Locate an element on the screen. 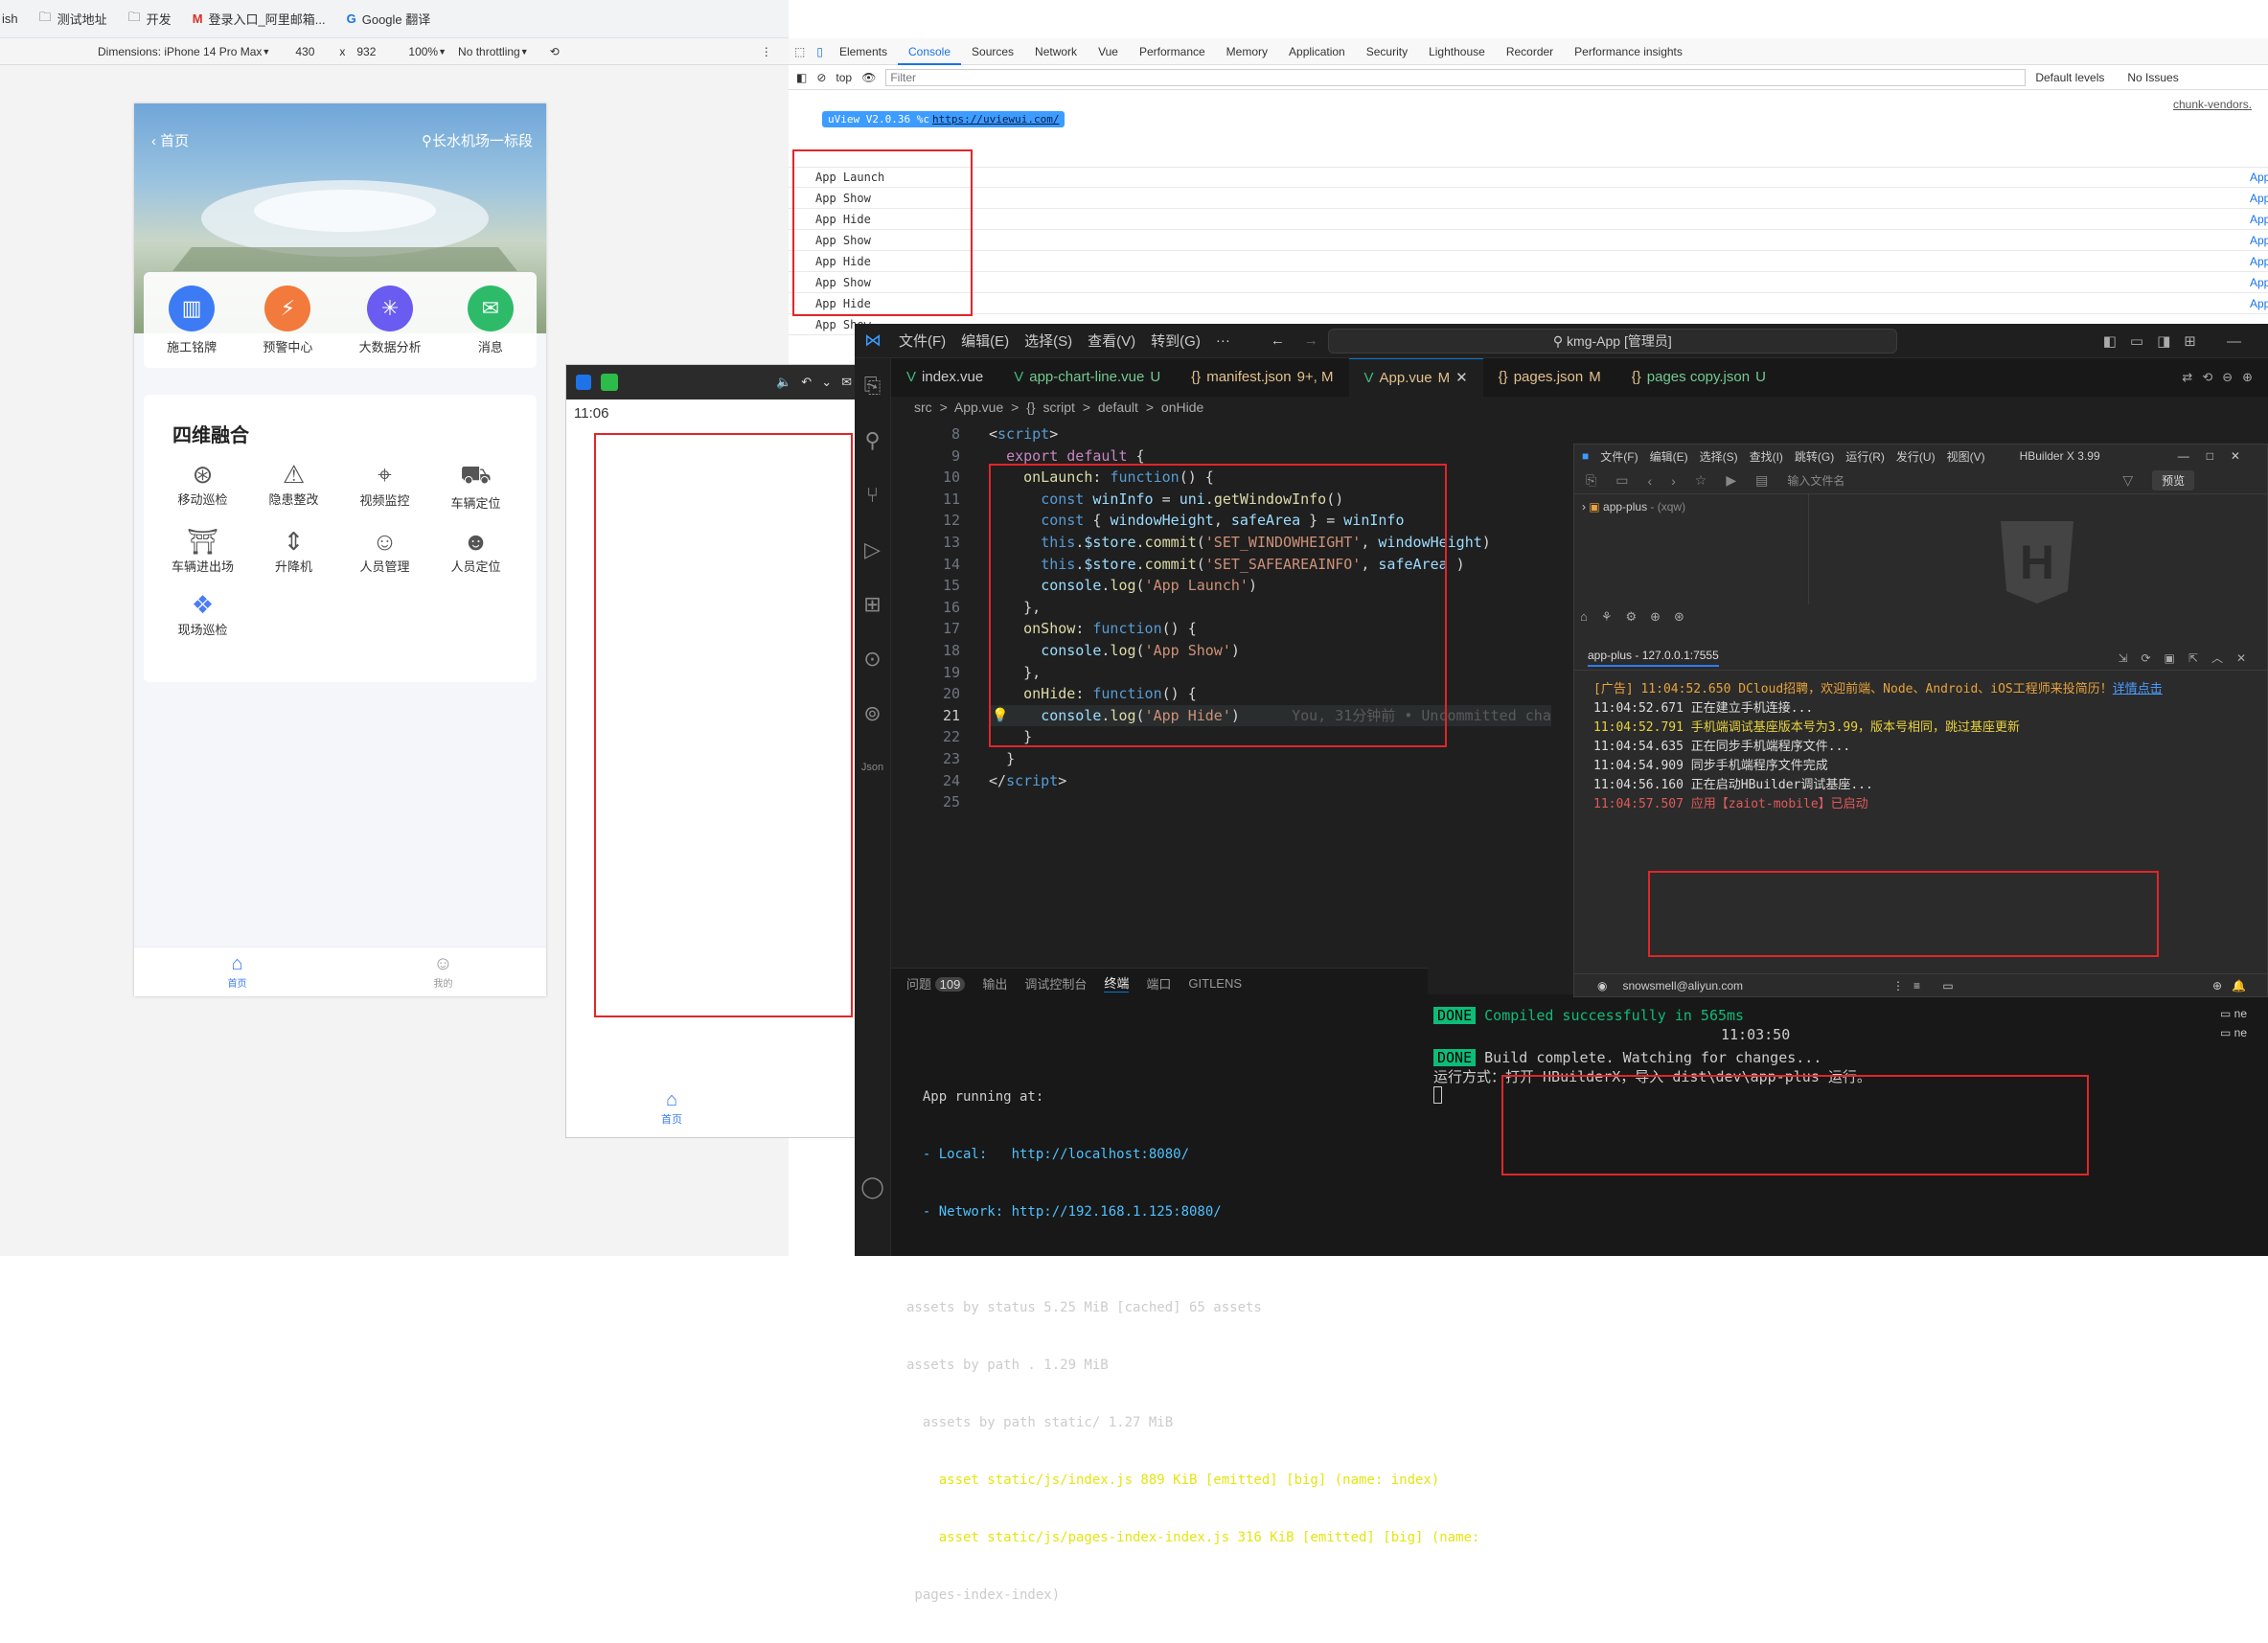 The height and width of the screenshot is (1643, 2268). menu-item: 选择(S) is located at coordinates (1719, 456).